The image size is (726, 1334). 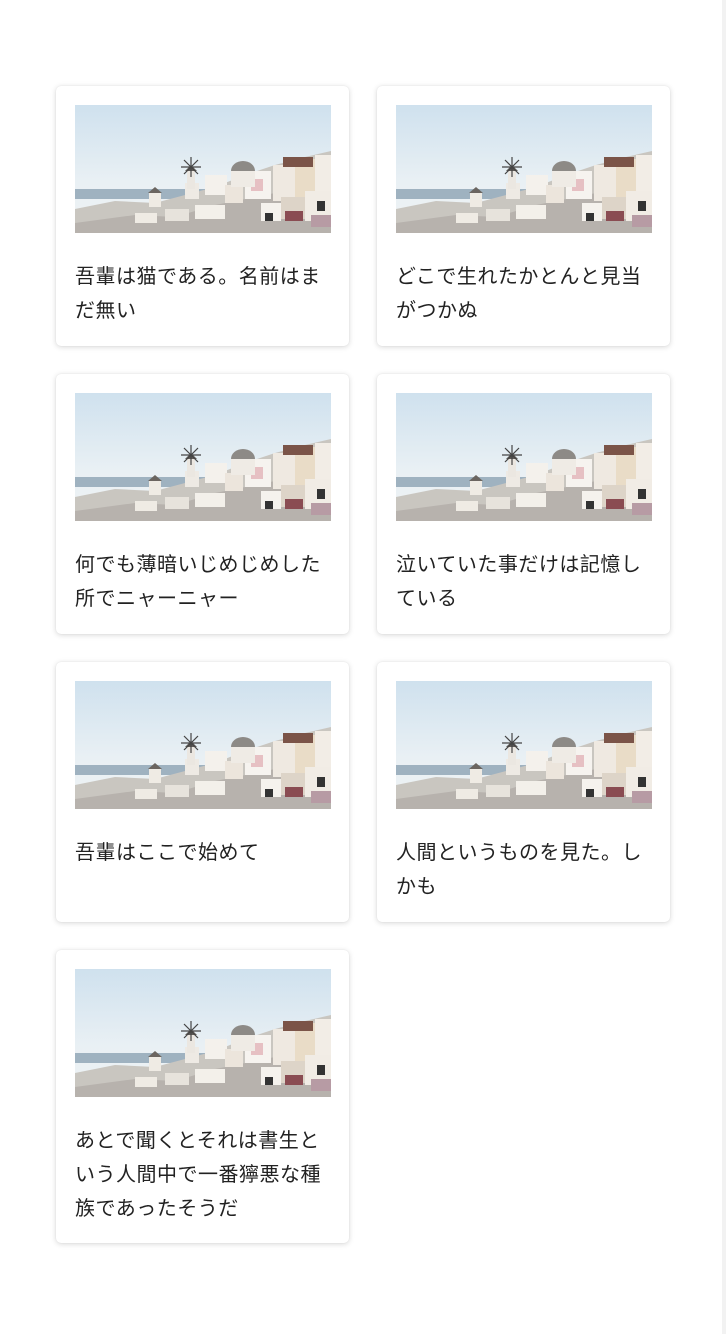 I want to click on card-caption: 泣いていた事だけは記憶している, so click(x=519, y=581).